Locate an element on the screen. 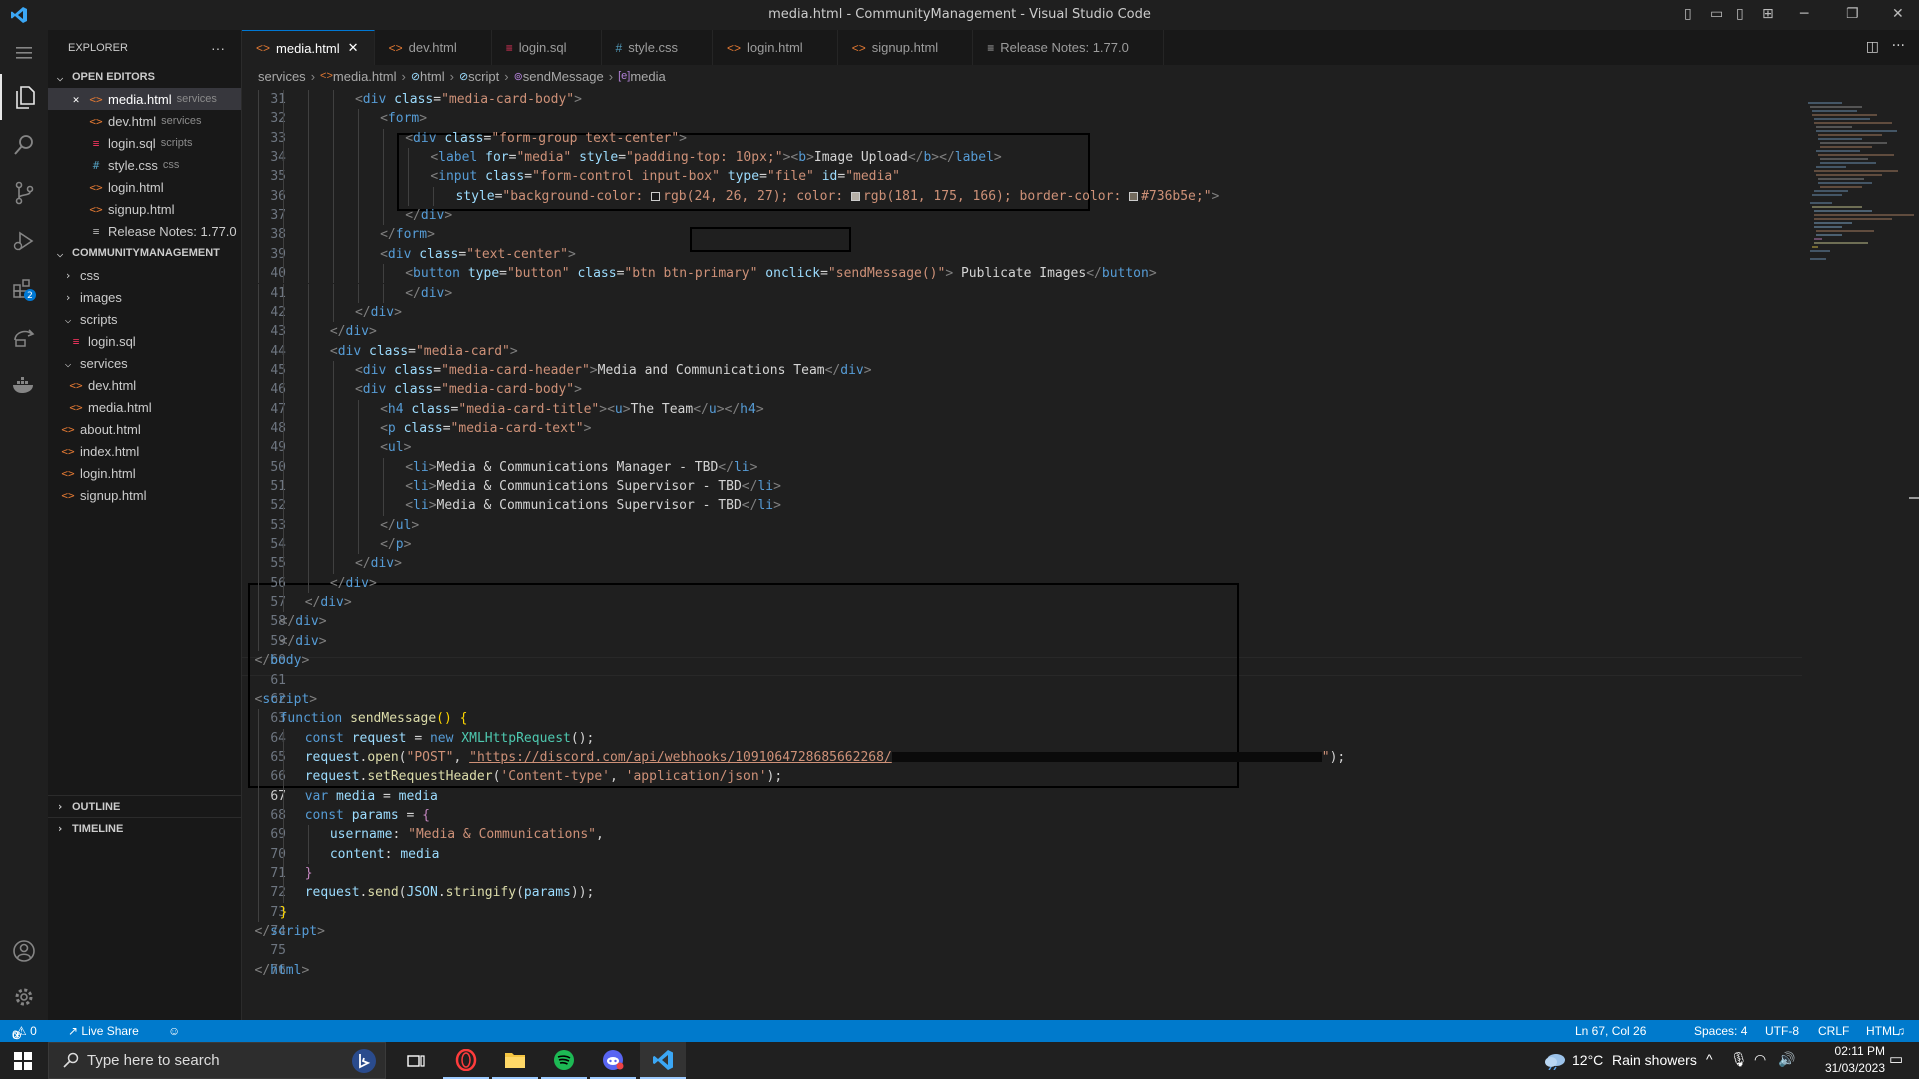 Image resolution: width=1919 pixels, height=1079 pixels. customize-layout-icon: ⊞ is located at coordinates (1768, 14).